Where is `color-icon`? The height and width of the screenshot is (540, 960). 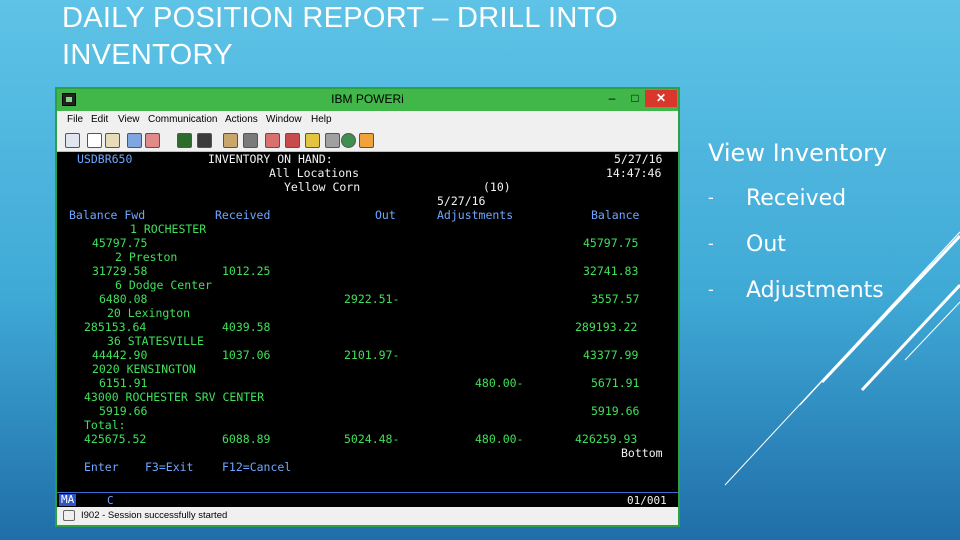 color-icon is located at coordinates (312, 140).